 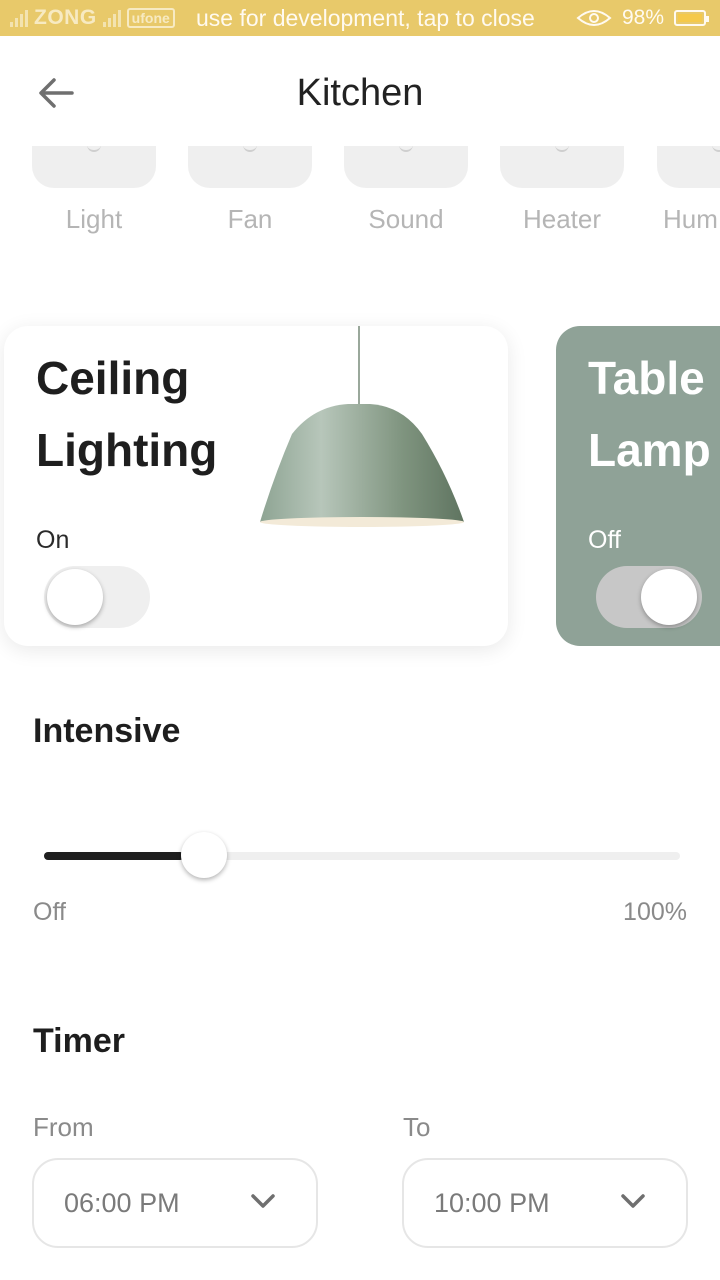 I want to click on category-label: Hum, so click(x=690, y=219).